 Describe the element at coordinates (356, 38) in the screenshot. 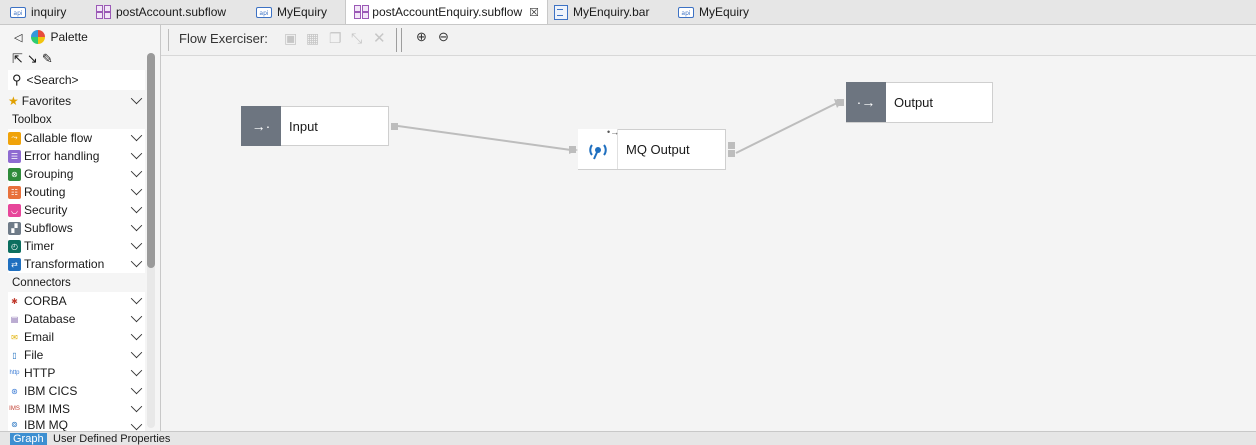

I see `path-icon: ⤡` at that location.